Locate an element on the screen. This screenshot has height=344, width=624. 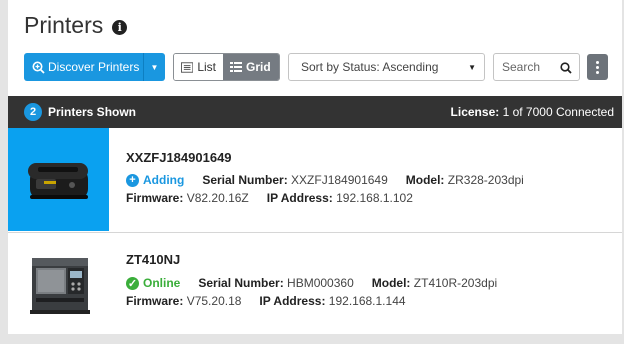
info-icon: i is located at coordinates (120, 27).